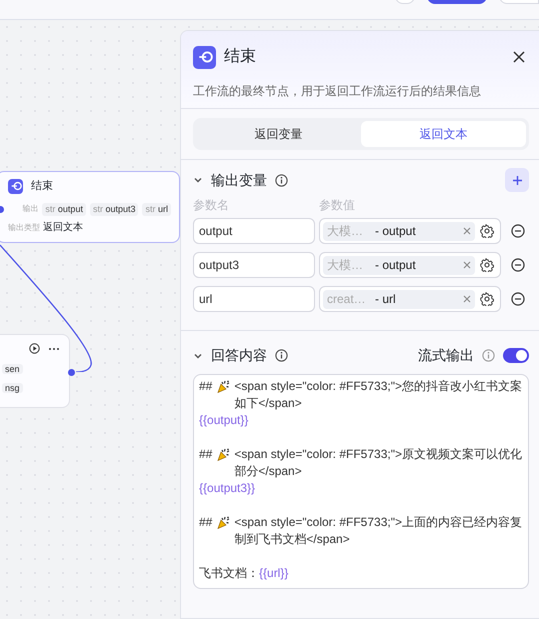 The height and width of the screenshot is (619, 539). What do you see at coordinates (410, 299) in the screenshot?
I see `value-field: creat… - url` at bounding box center [410, 299].